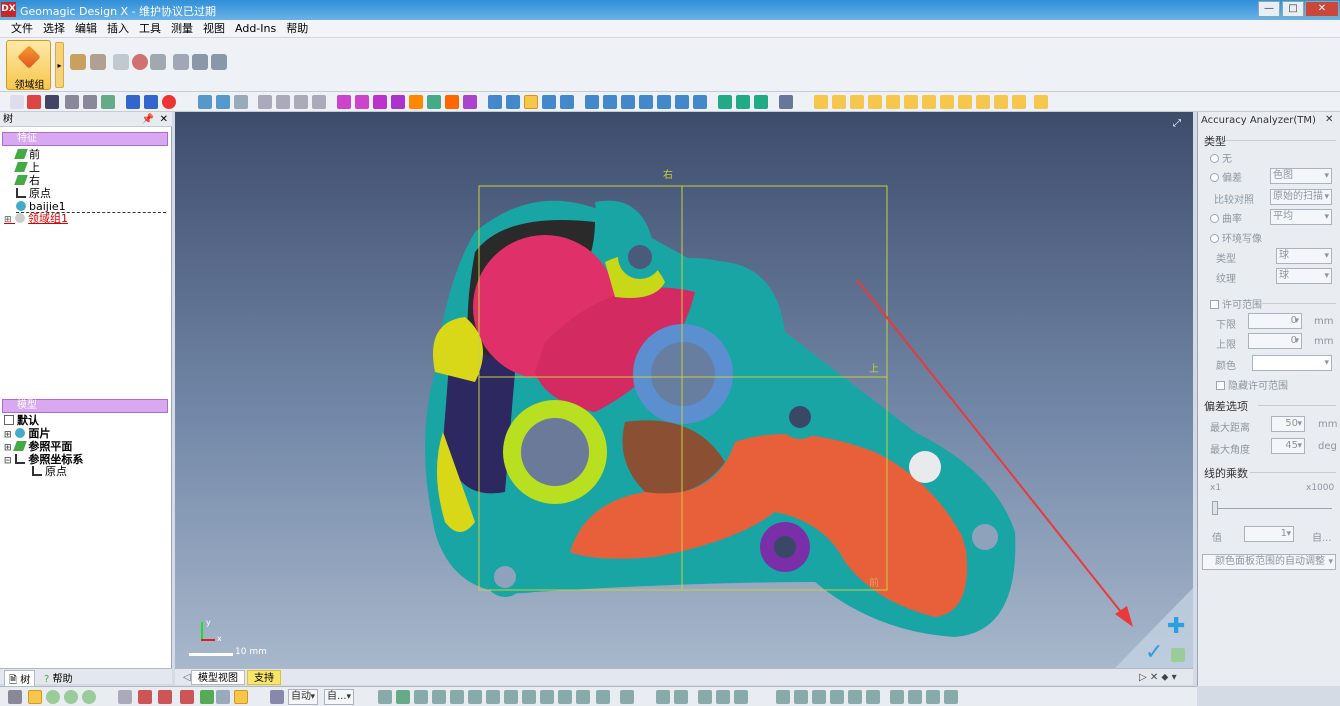  Describe the element at coordinates (565, 697) in the screenshot. I see `status-tool-11-icon` at that location.